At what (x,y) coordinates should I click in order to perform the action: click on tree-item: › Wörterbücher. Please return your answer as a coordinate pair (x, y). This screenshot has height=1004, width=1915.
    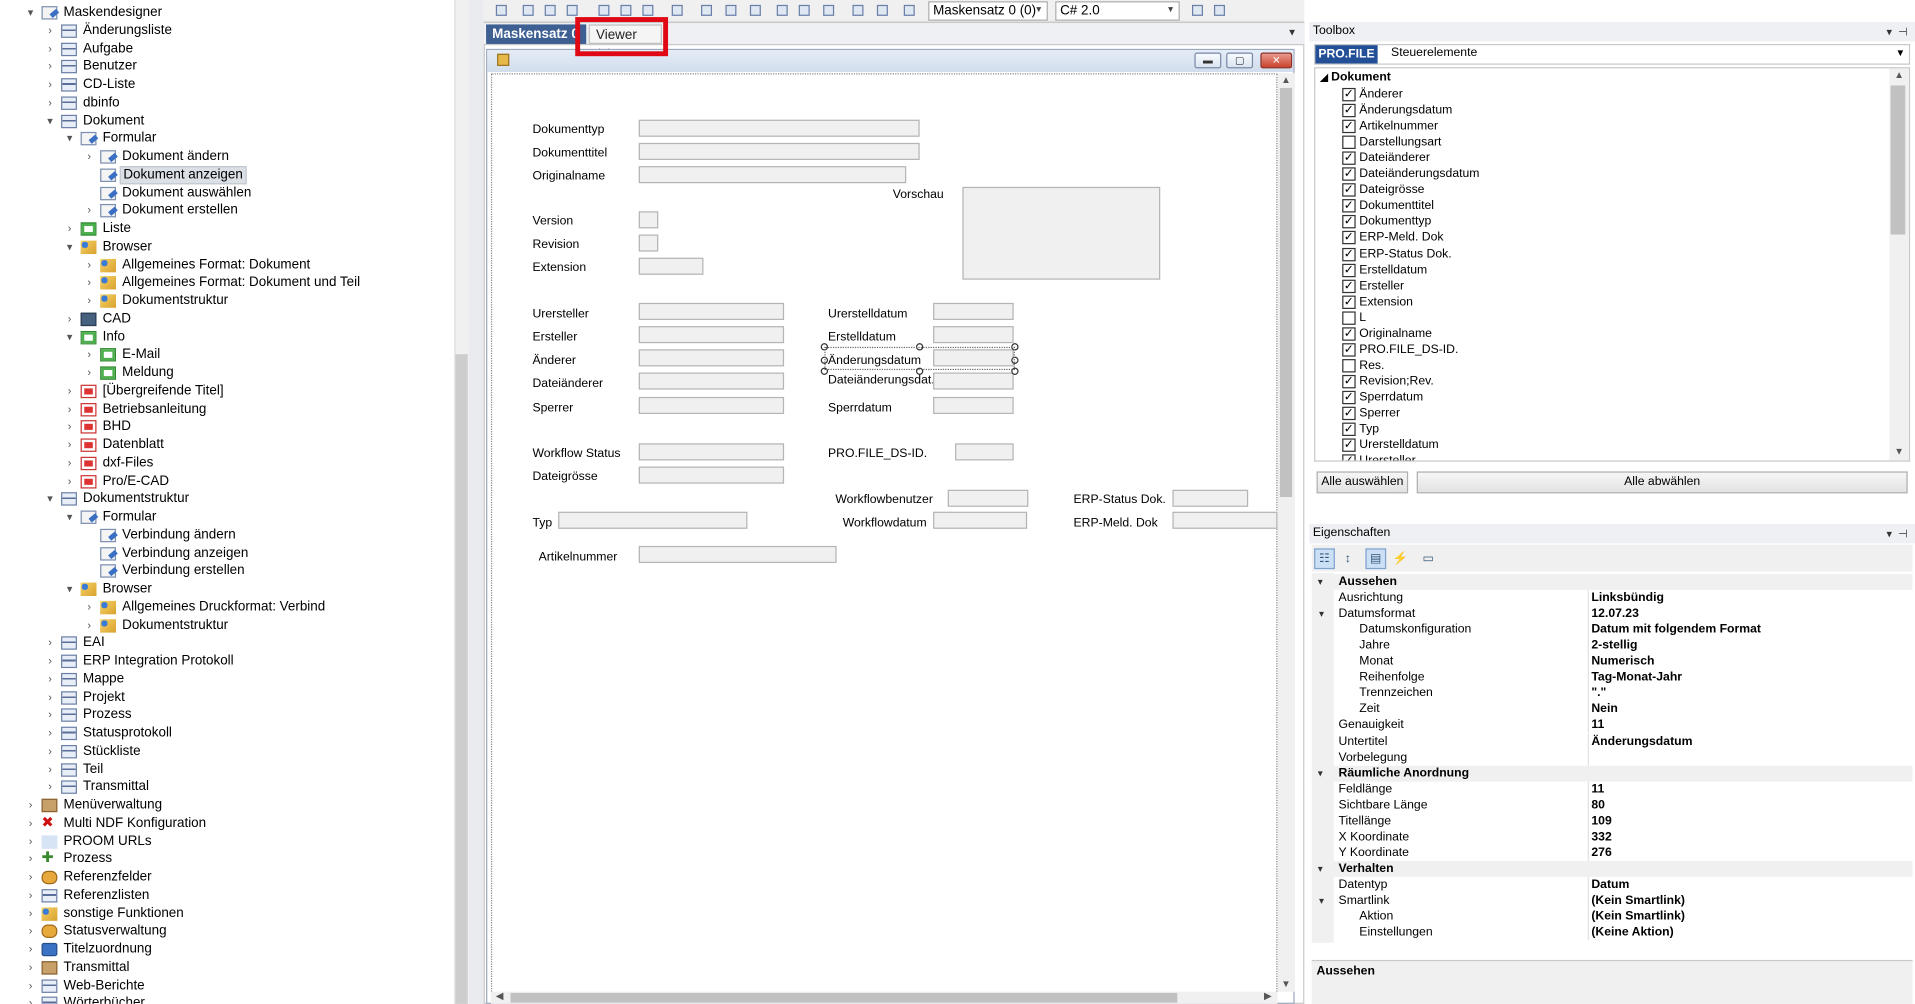
    Looking at the image, I should click on (227, 999).